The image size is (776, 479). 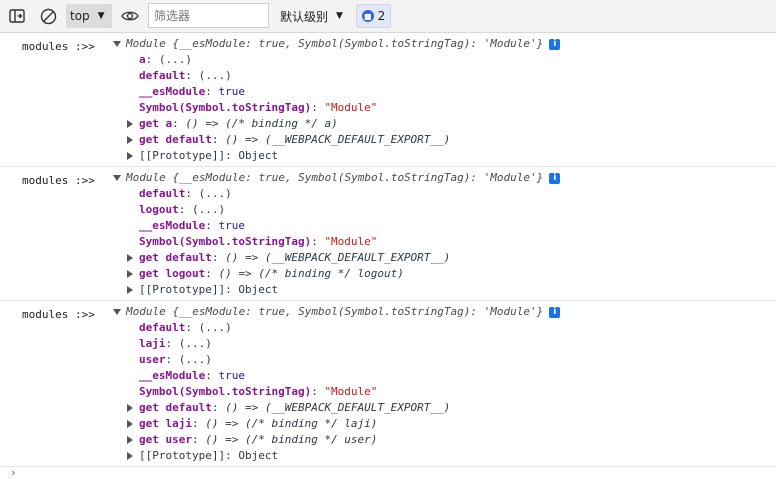 What do you see at coordinates (172, 16) in the screenshot?
I see `filter-placeholder: 筛选器` at bounding box center [172, 16].